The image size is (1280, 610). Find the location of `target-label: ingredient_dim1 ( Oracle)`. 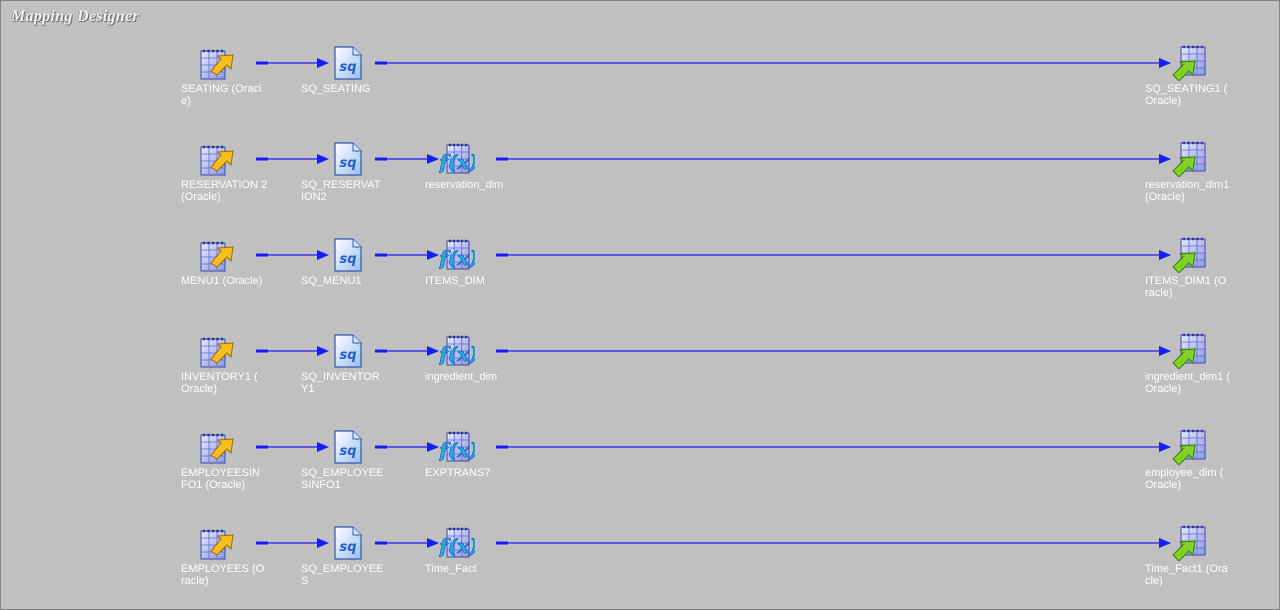

target-label: ingredient_dim1 ( Oracle) is located at coordinates (1187, 383).